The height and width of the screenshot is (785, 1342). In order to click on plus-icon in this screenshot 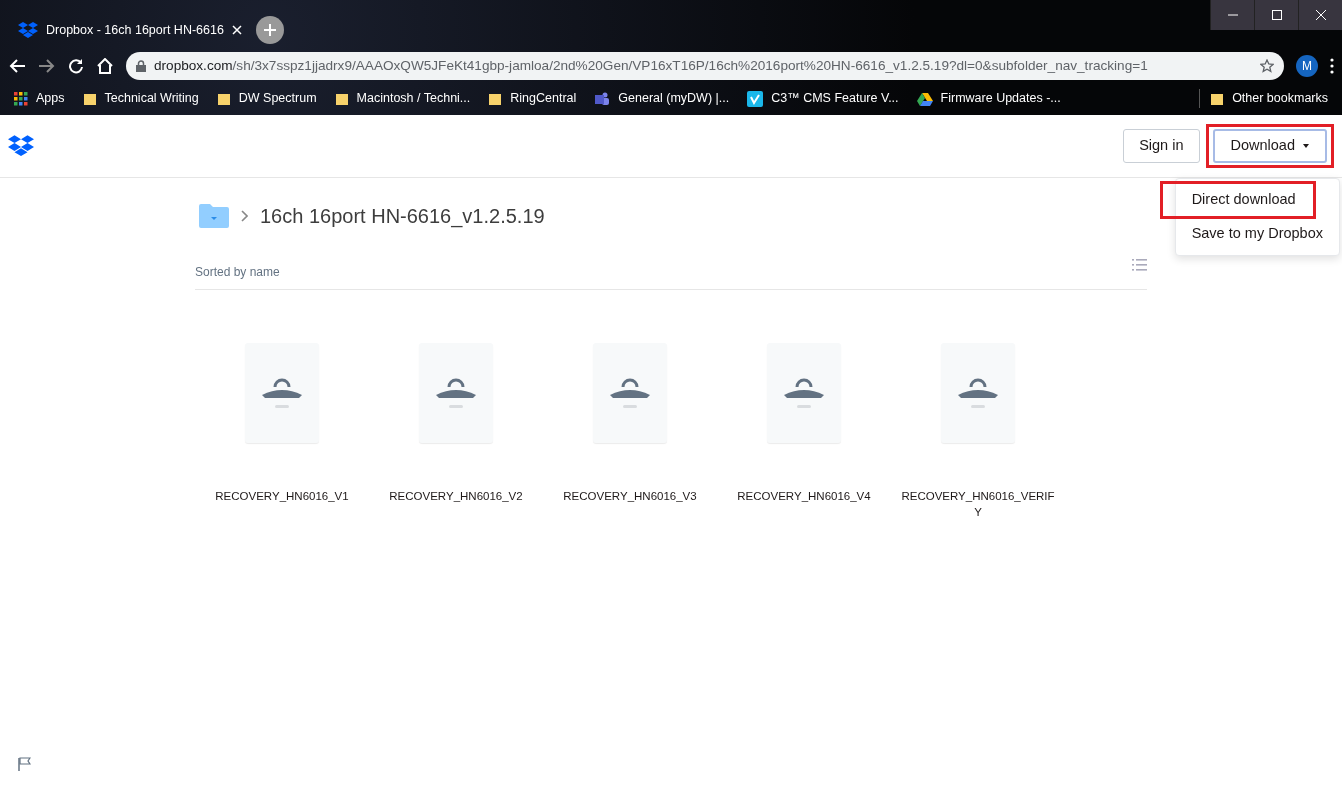, I will do `click(270, 30)`.